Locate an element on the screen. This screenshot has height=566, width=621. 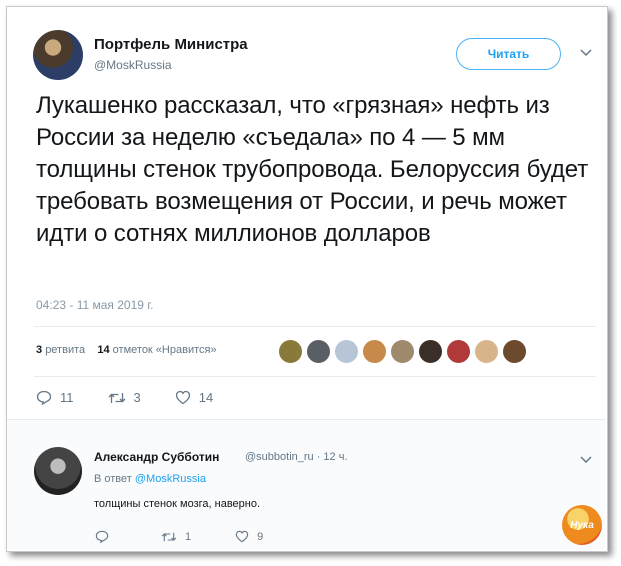
reply-author-name: Александр Субботин is located at coordinates (156, 457).